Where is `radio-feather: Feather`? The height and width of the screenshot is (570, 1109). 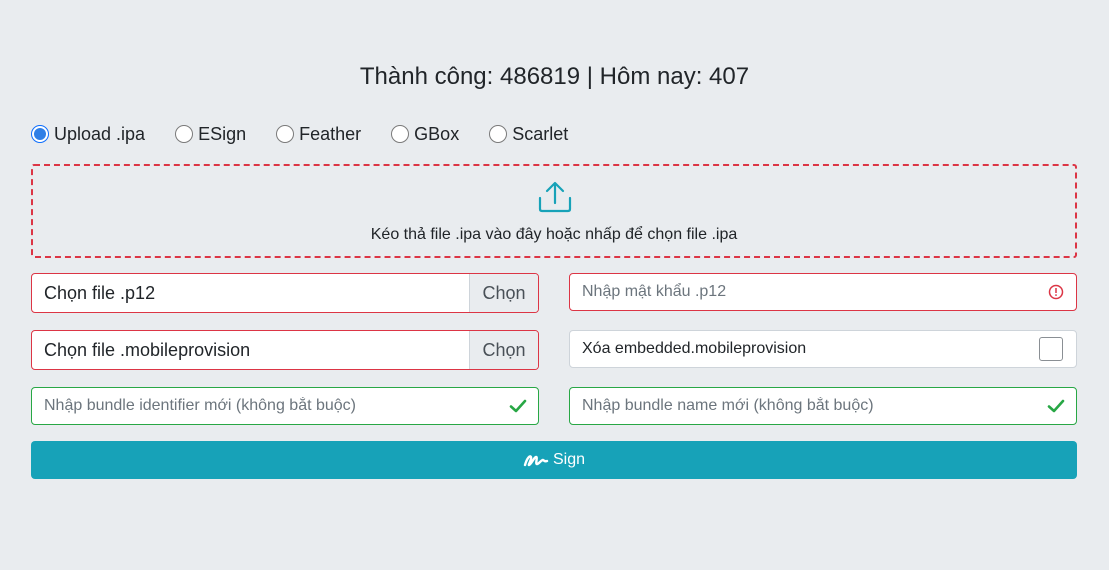
radio-feather: Feather is located at coordinates (318, 134).